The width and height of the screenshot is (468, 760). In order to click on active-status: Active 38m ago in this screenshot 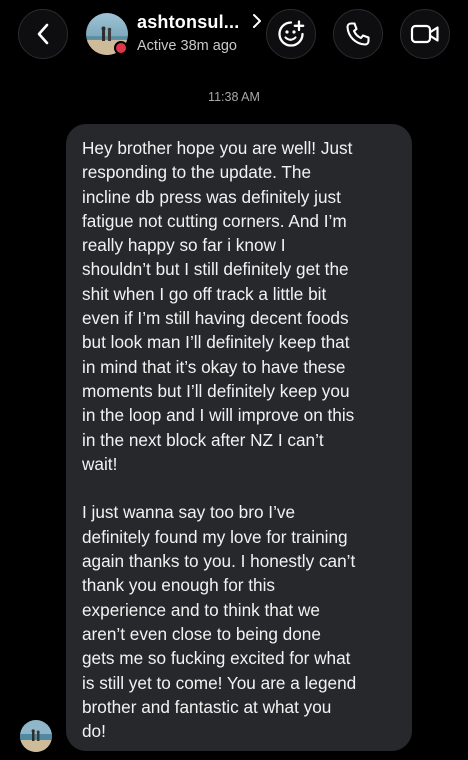, I will do `click(187, 46)`.